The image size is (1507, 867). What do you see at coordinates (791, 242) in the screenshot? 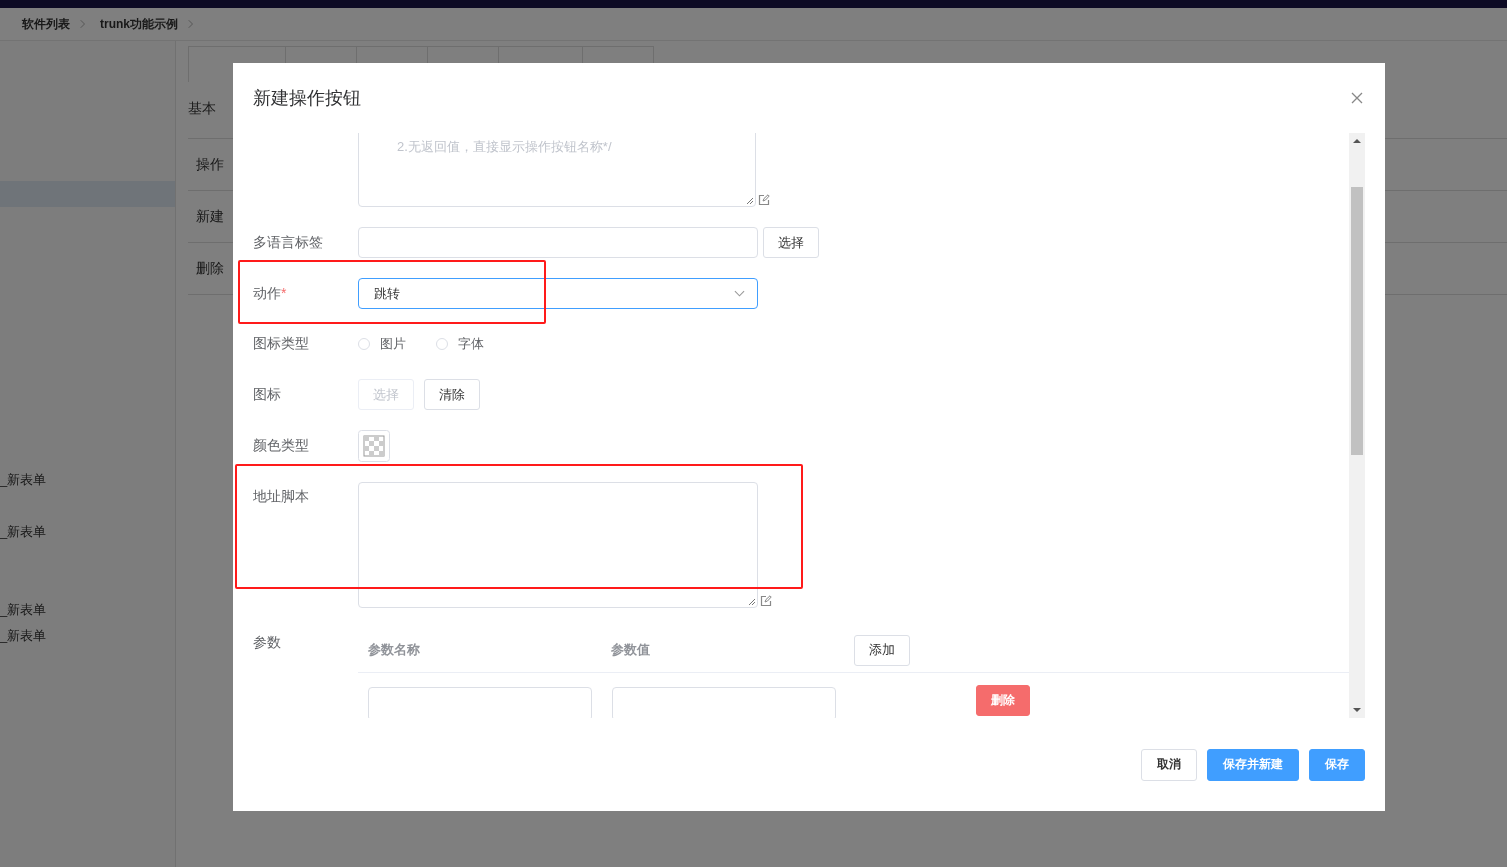
I see `select-button: 选择` at bounding box center [791, 242].